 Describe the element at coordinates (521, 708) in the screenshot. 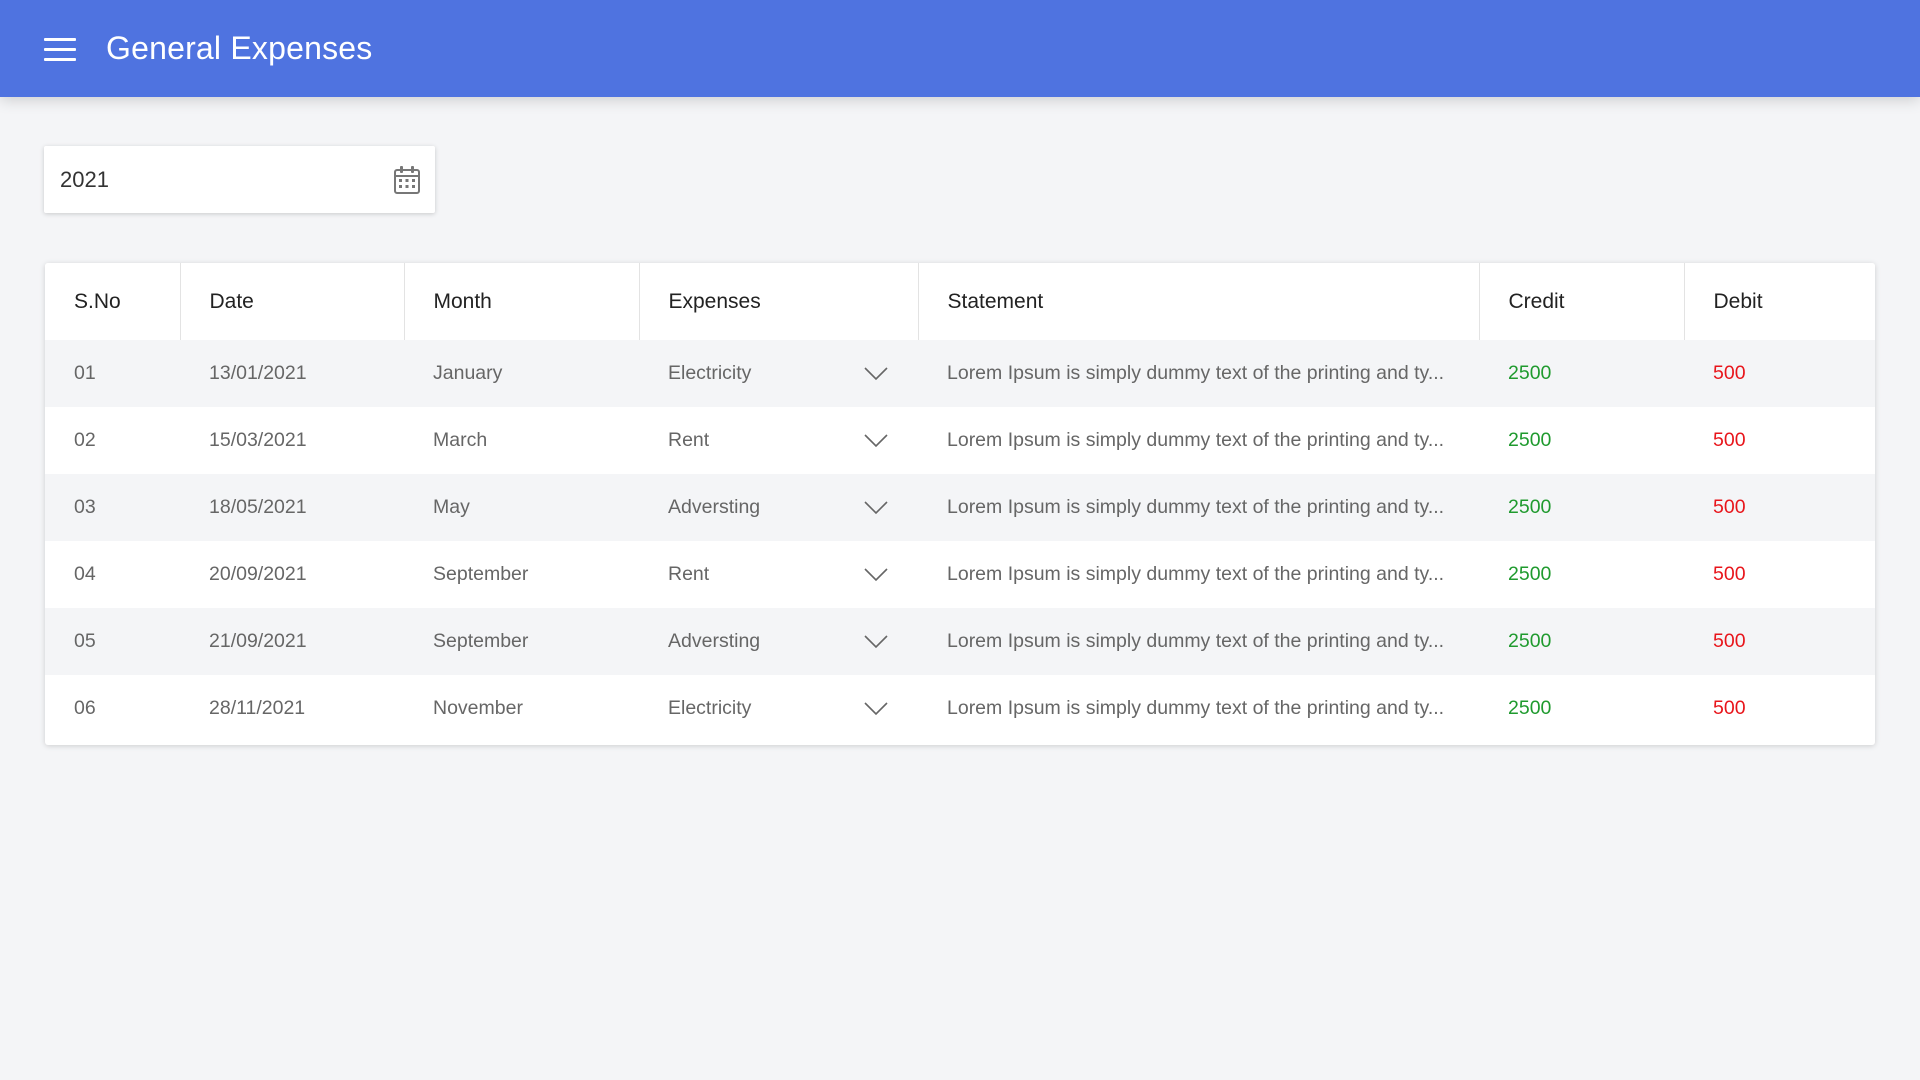

I see `cell-month: November` at that location.